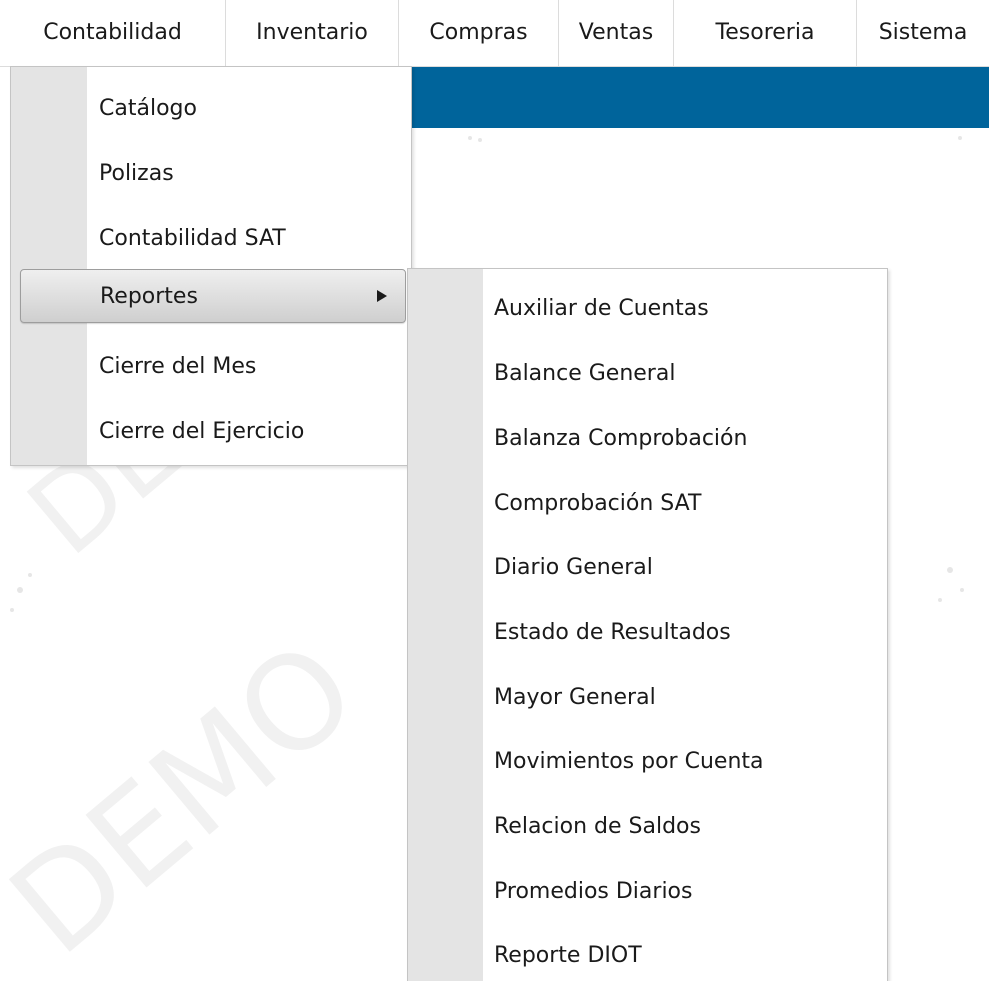  What do you see at coordinates (601, 308) in the screenshot?
I see `submenu-item-label: Auxiliar de Cuentas` at bounding box center [601, 308].